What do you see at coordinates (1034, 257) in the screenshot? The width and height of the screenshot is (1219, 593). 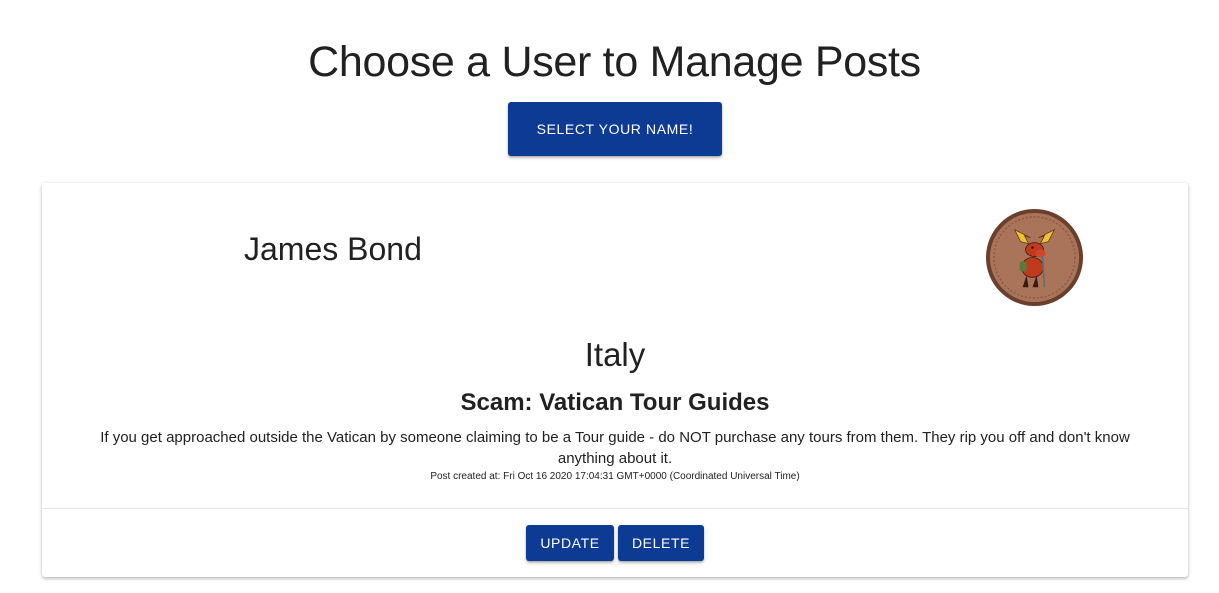 I see `moose-patch-icon` at bounding box center [1034, 257].